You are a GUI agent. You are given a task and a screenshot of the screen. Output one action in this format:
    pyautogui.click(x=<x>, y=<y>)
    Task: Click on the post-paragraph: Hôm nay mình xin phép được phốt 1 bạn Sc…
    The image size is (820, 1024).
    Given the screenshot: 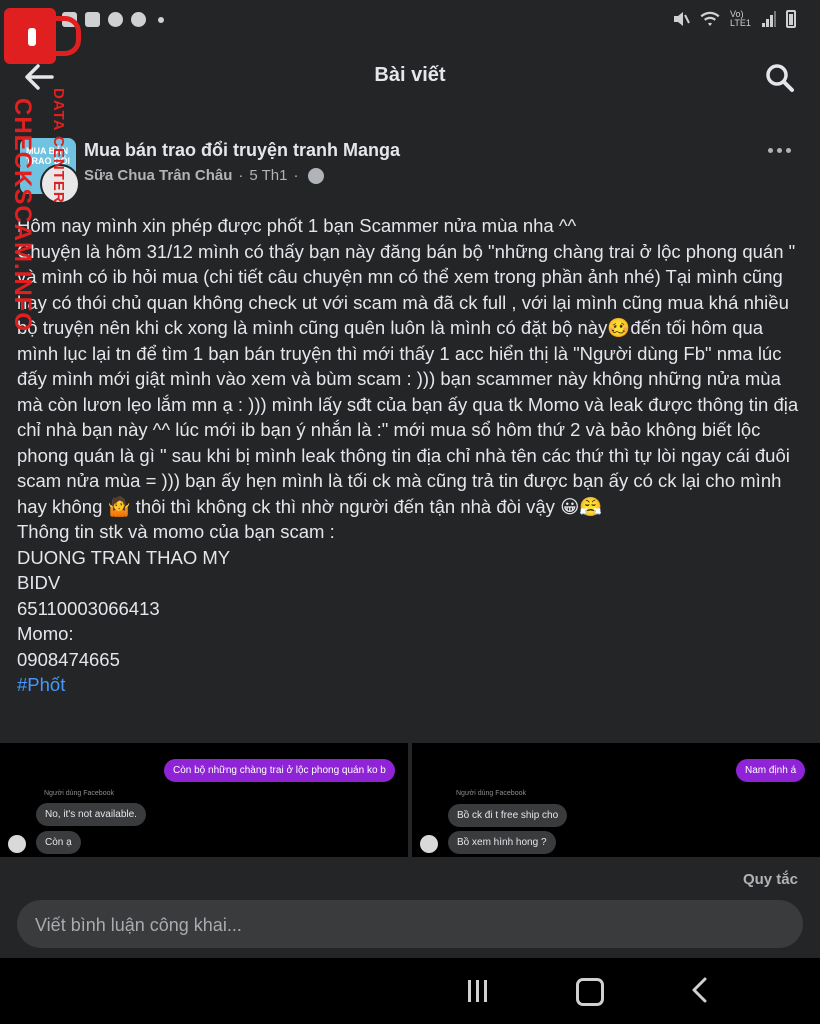 What is the action you would take?
    pyautogui.click(x=297, y=225)
    